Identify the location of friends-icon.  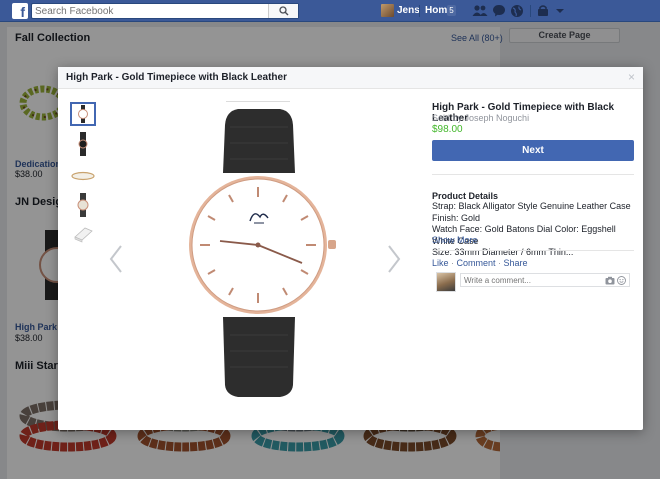
(480, 10).